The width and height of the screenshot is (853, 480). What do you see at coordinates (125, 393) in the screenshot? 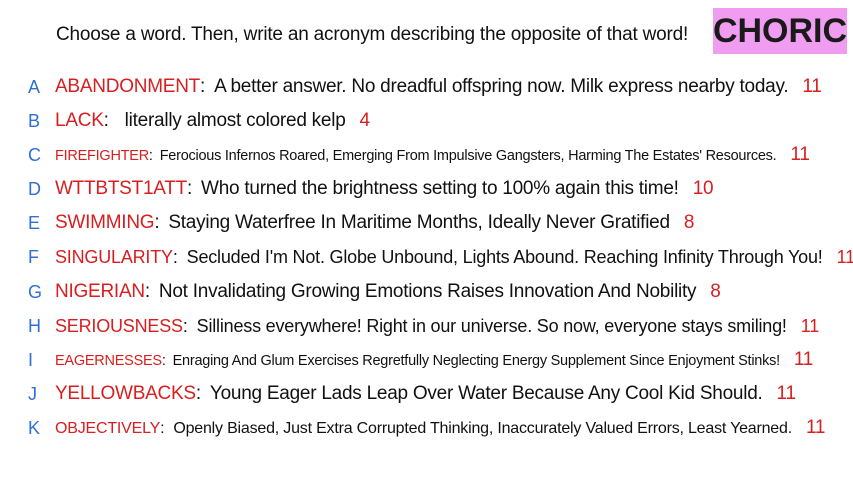
I see `item-word: YELLOWBACKS` at bounding box center [125, 393].